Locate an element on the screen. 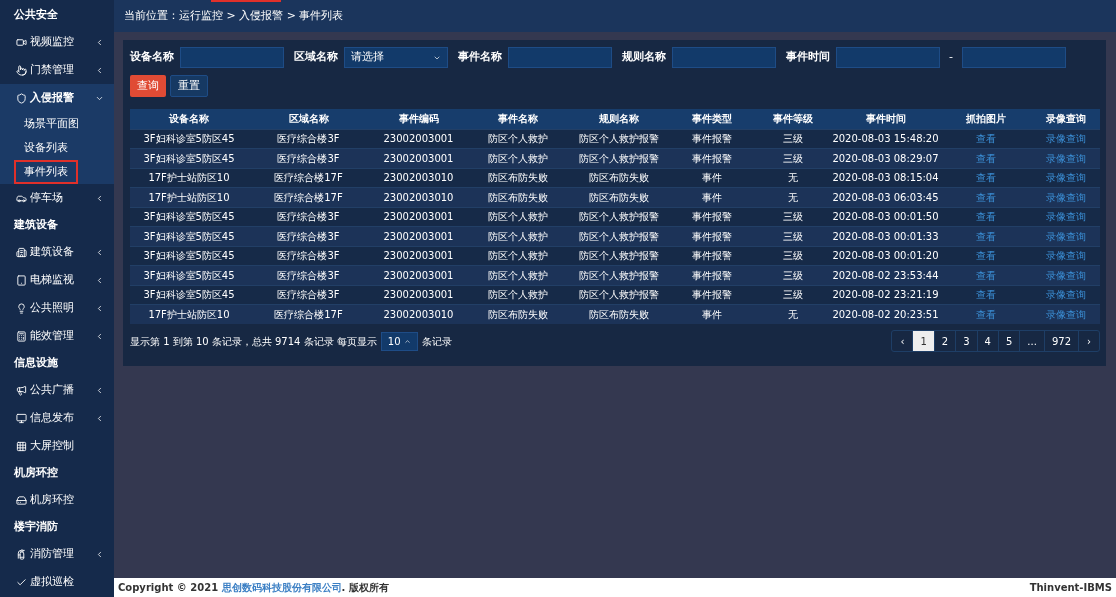 This screenshot has width=1116, height=597. page-button: 1 is located at coordinates (924, 341).